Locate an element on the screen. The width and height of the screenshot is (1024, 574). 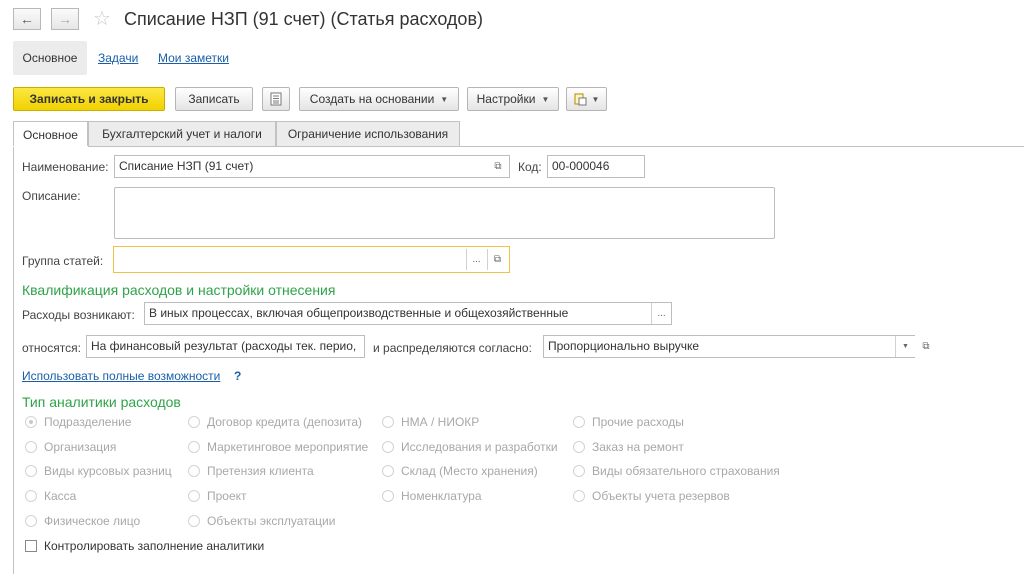
top-tab-main-label: Основное is located at coordinates (50, 58).